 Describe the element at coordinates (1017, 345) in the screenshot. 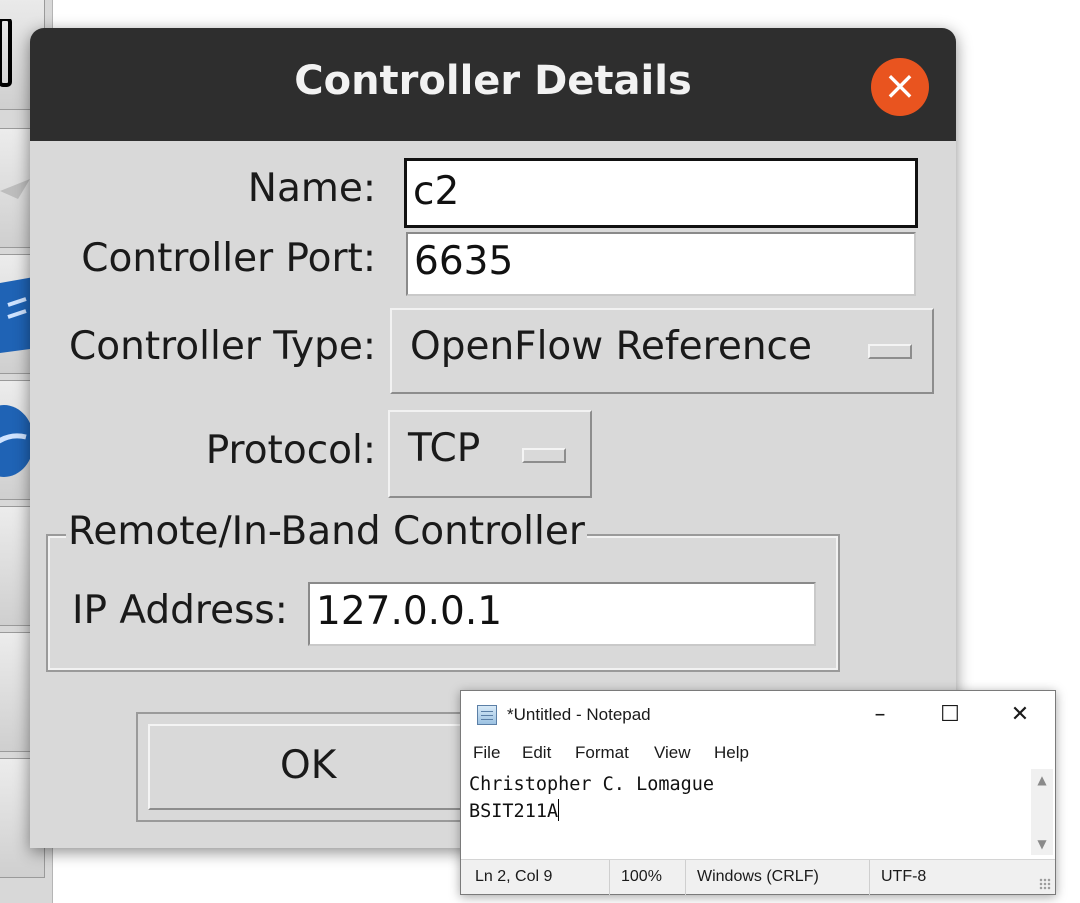

I see `background-canvas` at that location.